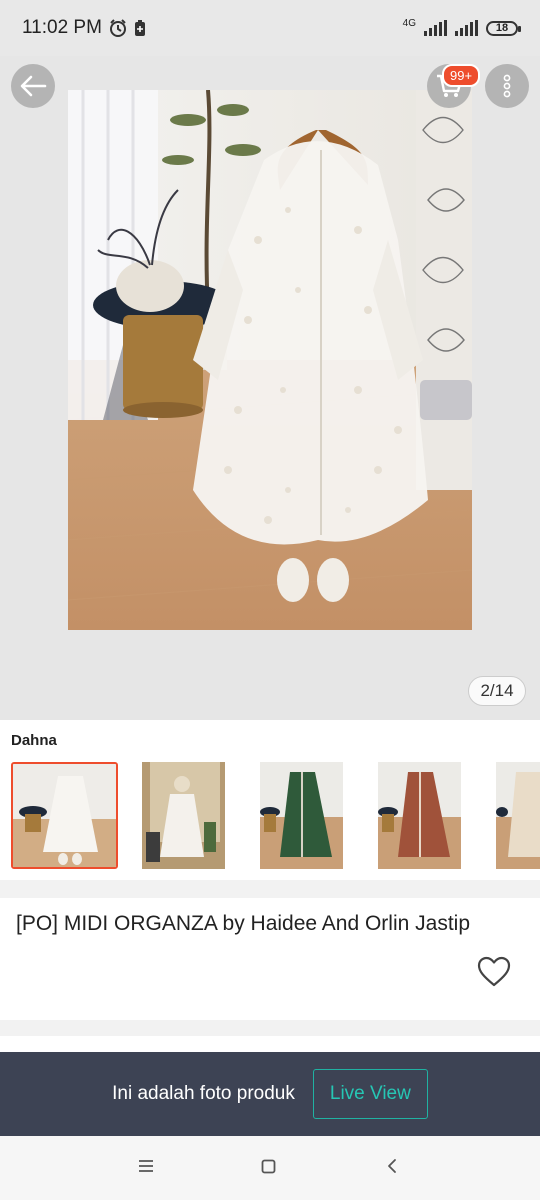 Image resolution: width=540 pixels, height=1200 pixels. I want to click on signal-icon, so click(435, 28).